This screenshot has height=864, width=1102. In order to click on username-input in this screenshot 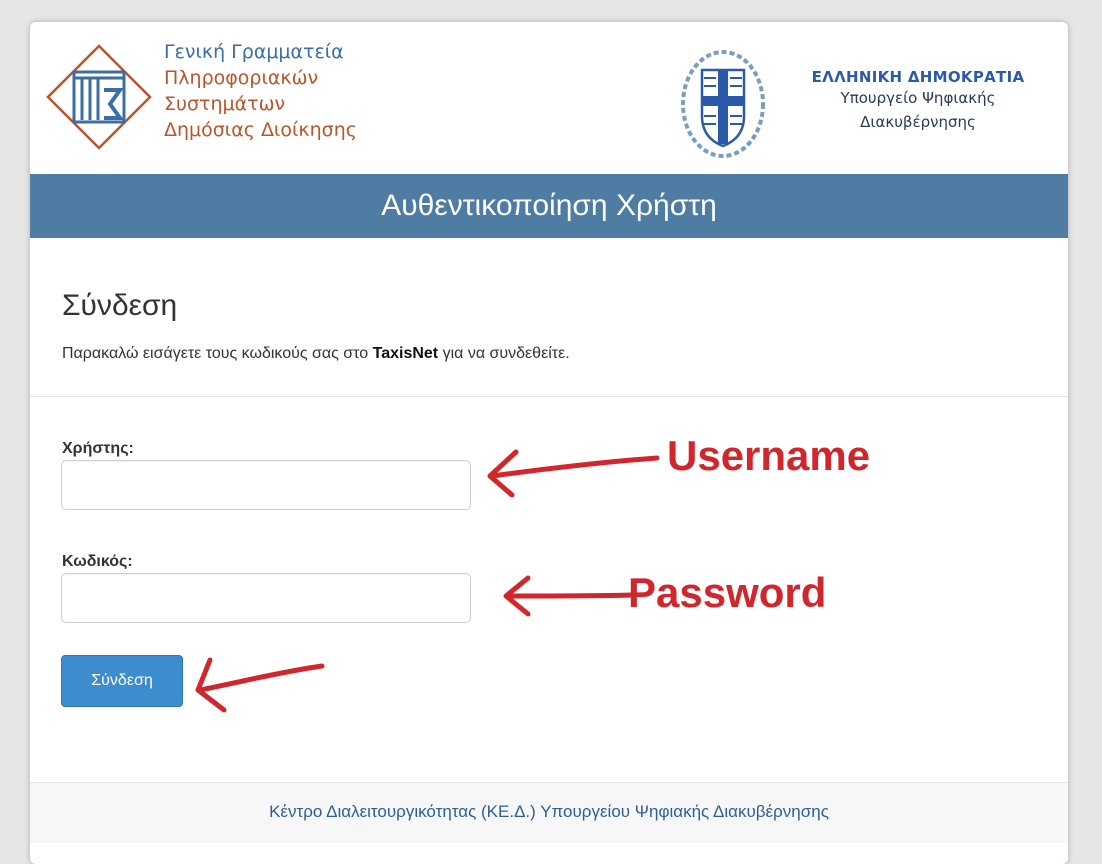, I will do `click(266, 485)`.